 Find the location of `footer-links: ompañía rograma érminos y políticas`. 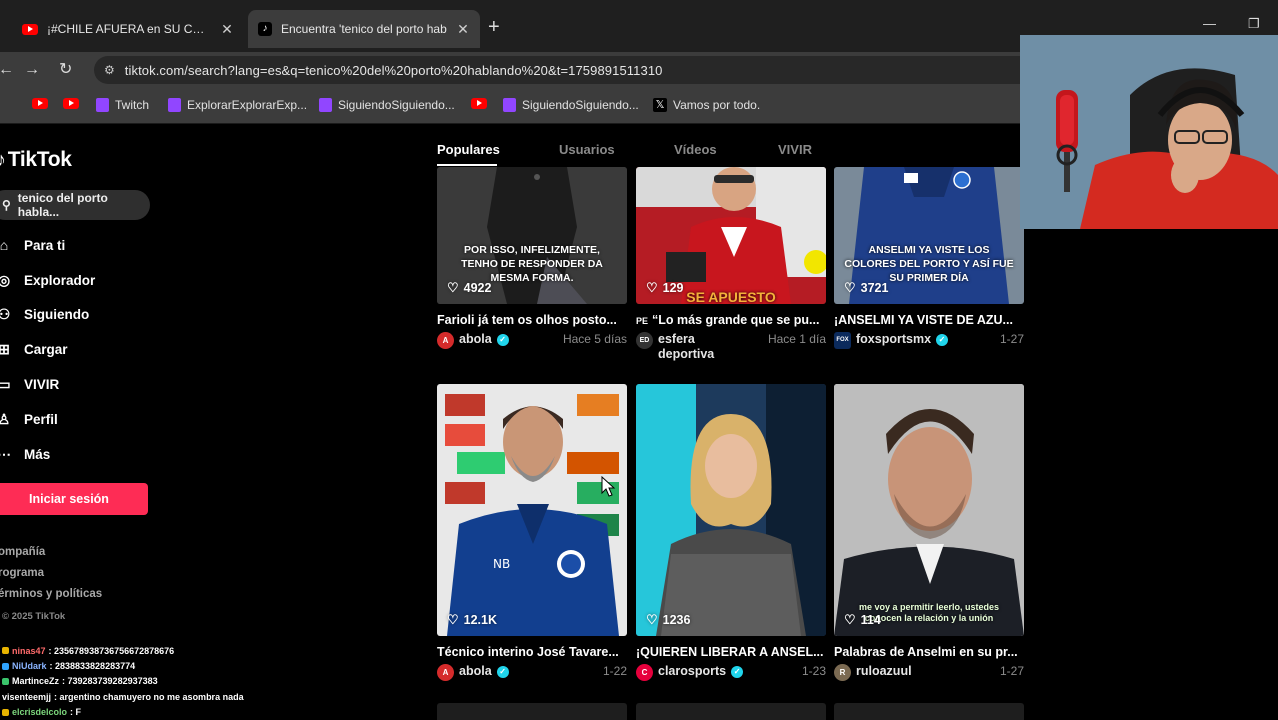

footer-links: ompañía rograma érminos y políticas is located at coordinates (51, 578).